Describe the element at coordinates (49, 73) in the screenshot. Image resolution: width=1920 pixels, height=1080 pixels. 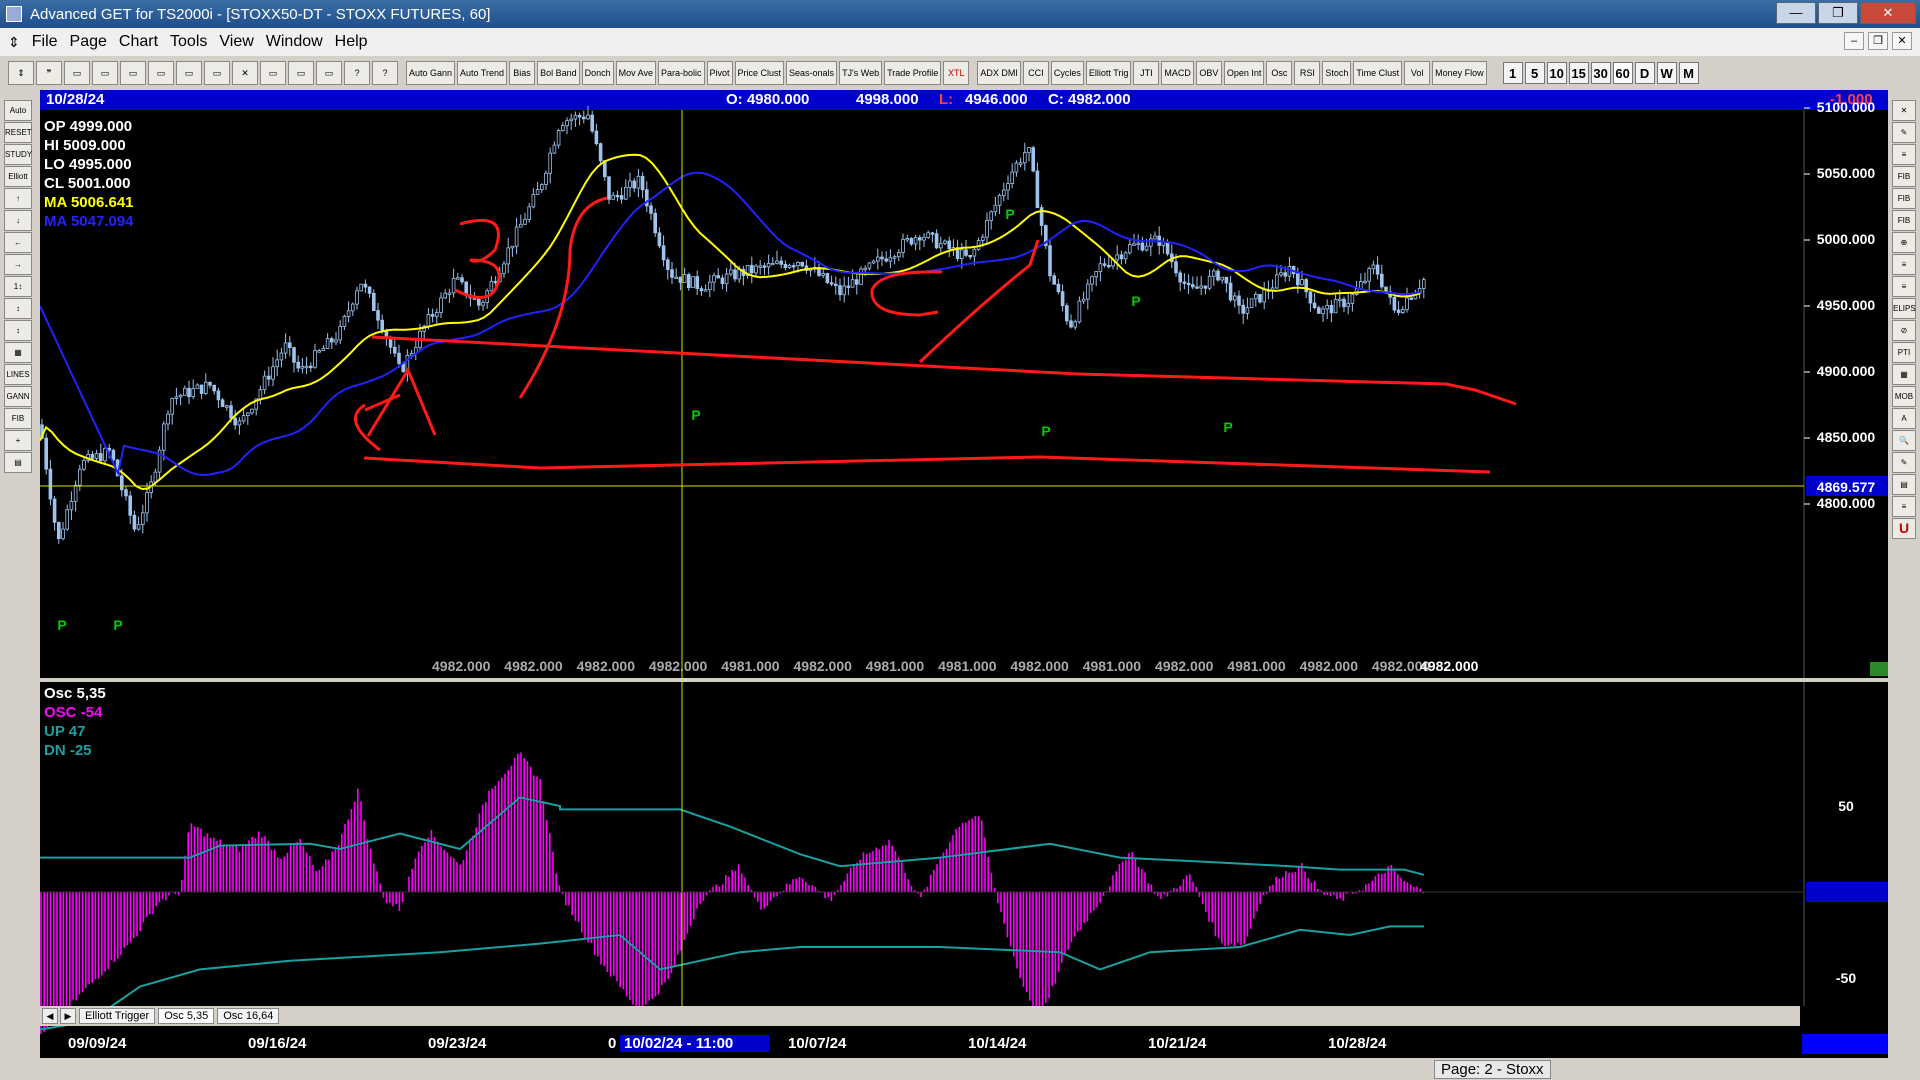
I see `tool-button: ❞` at that location.